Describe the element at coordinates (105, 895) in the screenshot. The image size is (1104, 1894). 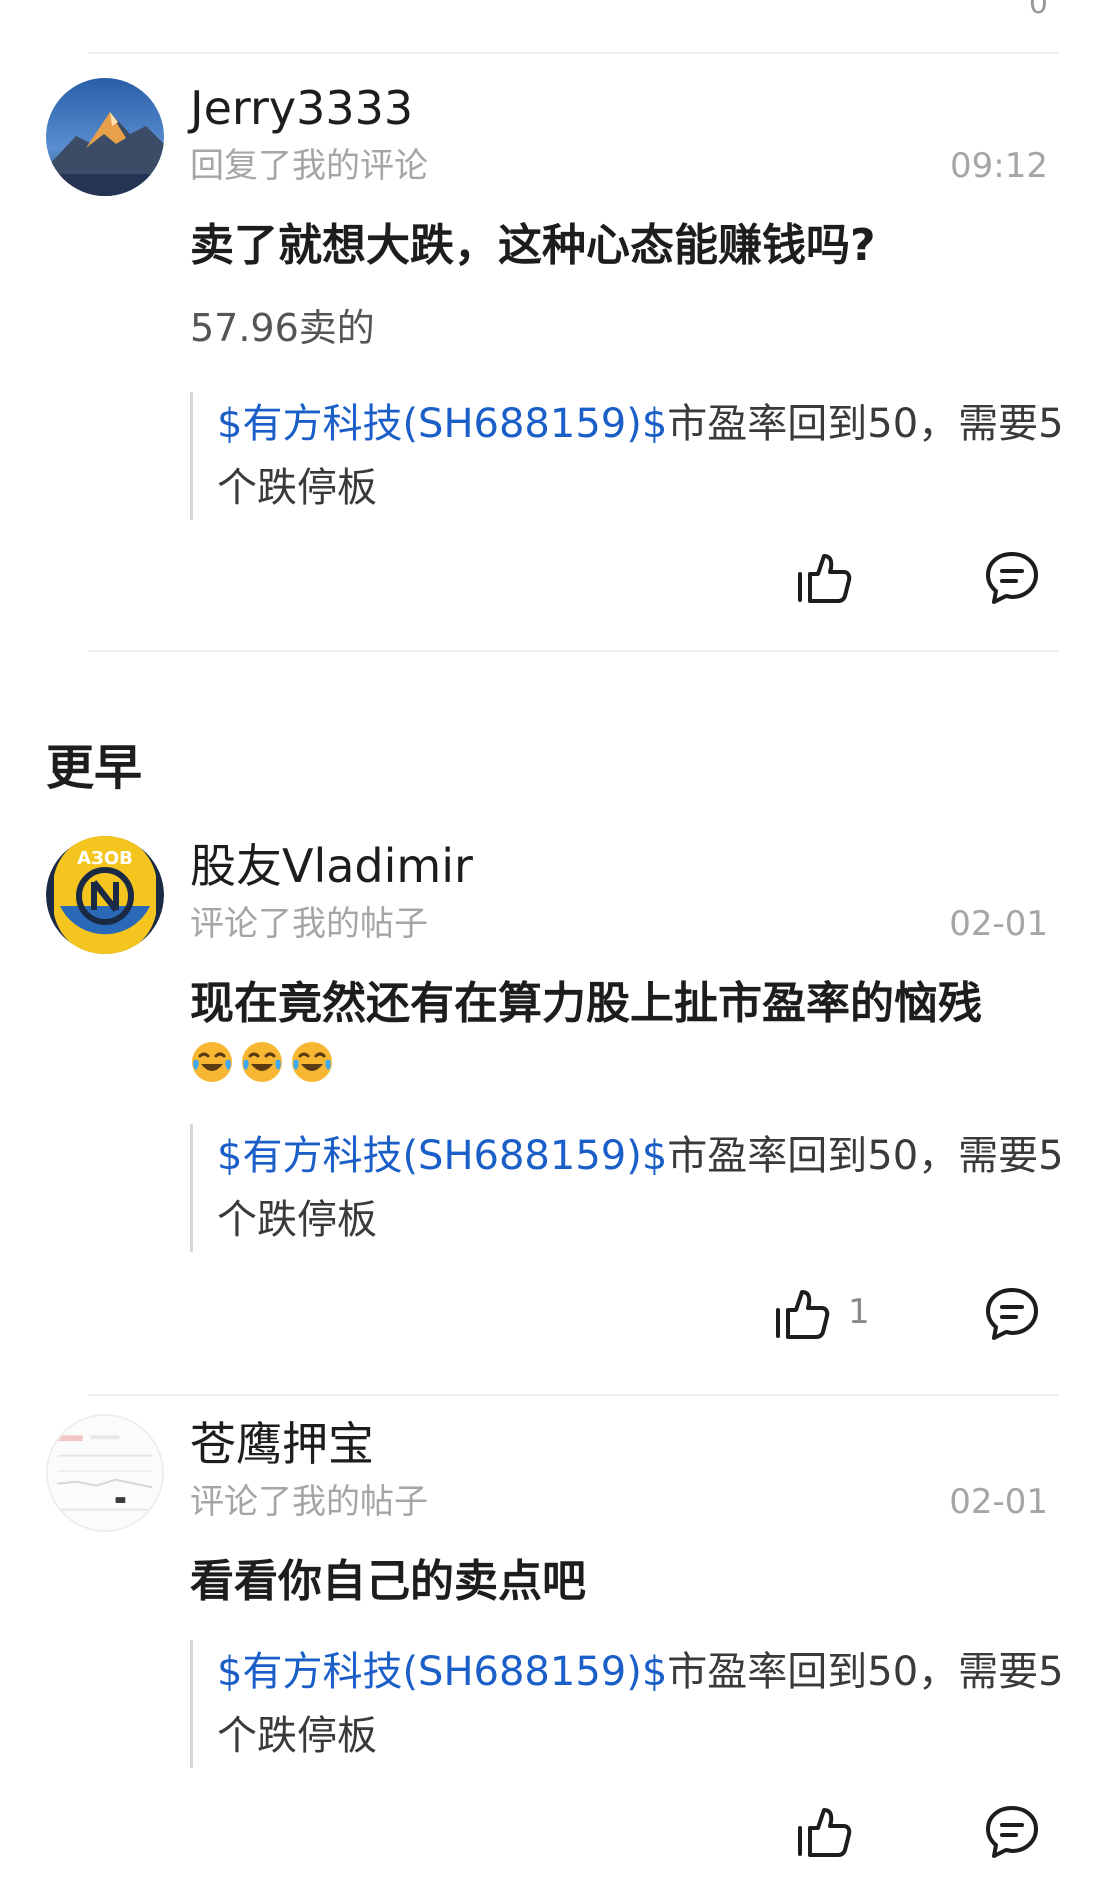
I see `avatar: АЗОВ` at that location.